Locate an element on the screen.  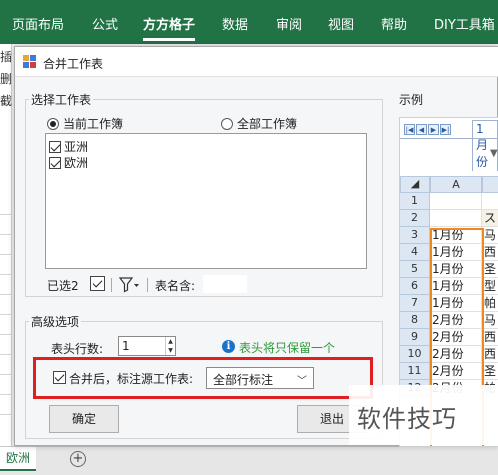
select-all-checkbox is located at coordinates (97, 283).